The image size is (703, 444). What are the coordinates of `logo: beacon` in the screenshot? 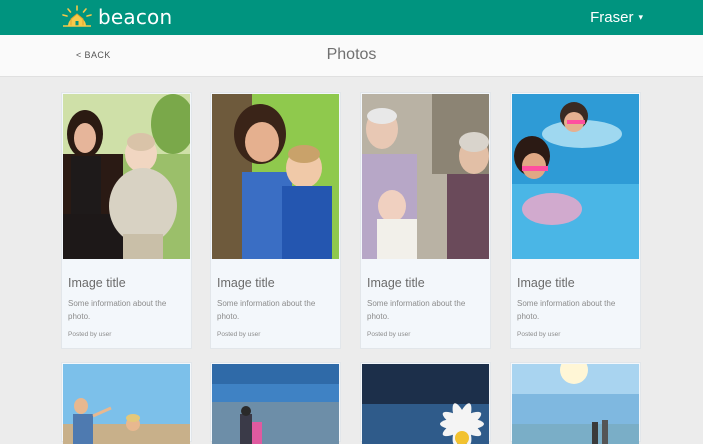 It's located at (116, 17).